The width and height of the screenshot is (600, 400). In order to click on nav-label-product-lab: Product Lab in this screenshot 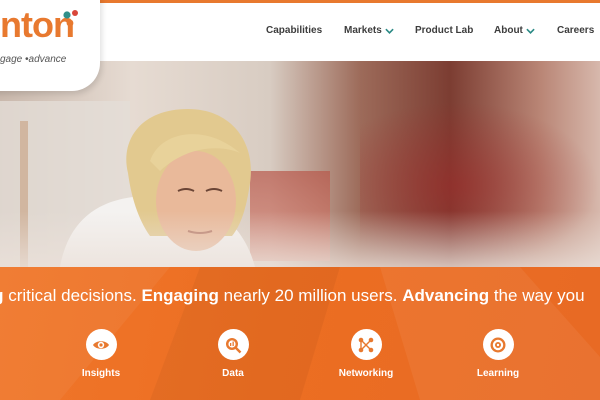, I will do `click(444, 30)`.